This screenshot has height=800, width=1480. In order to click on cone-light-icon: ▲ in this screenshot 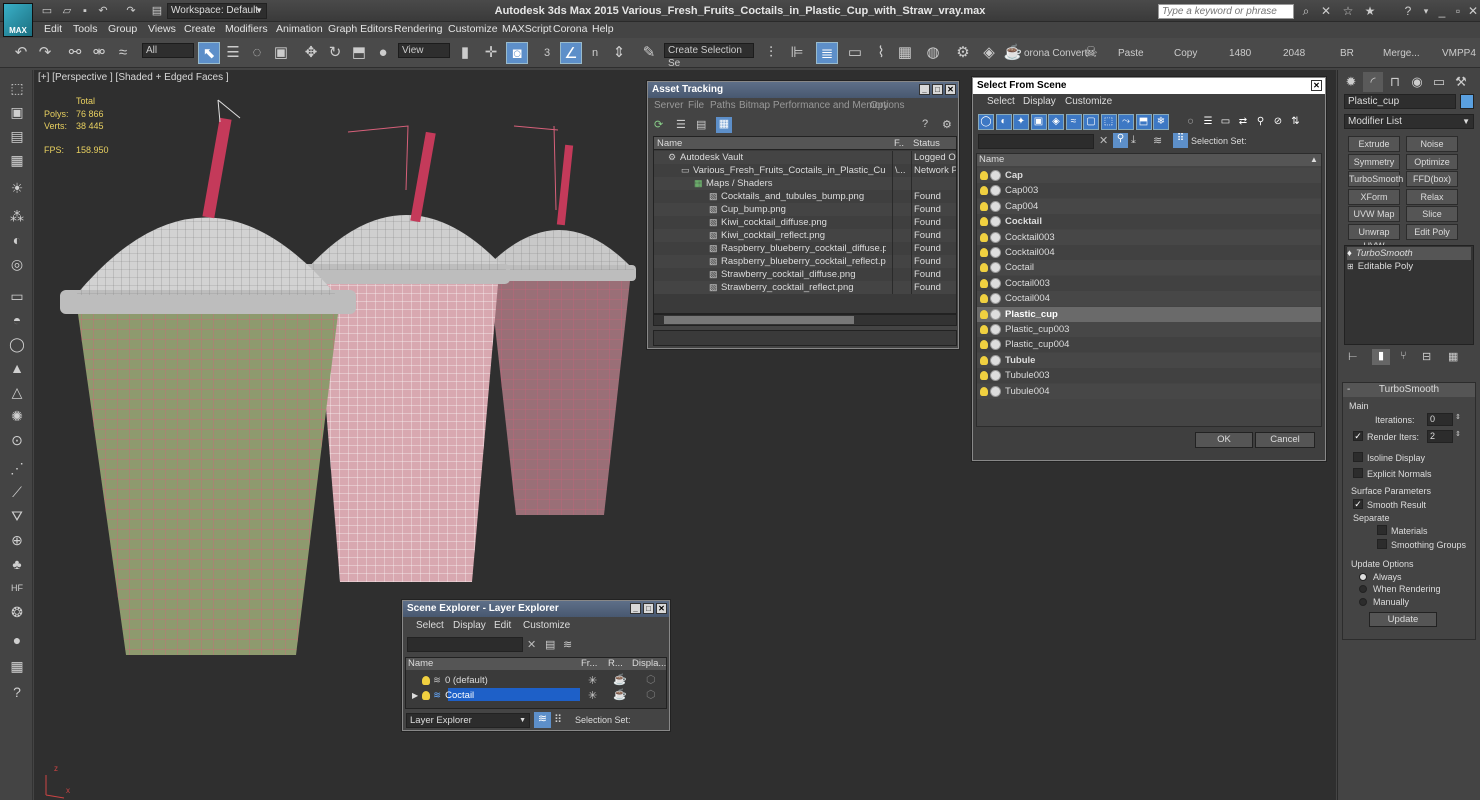, I will do `click(17, 368)`.